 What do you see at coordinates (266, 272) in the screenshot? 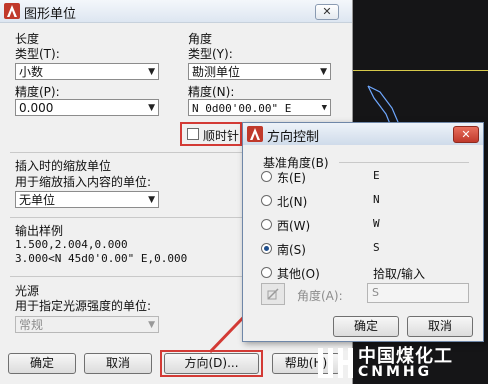
I see `radio-other` at bounding box center [266, 272].